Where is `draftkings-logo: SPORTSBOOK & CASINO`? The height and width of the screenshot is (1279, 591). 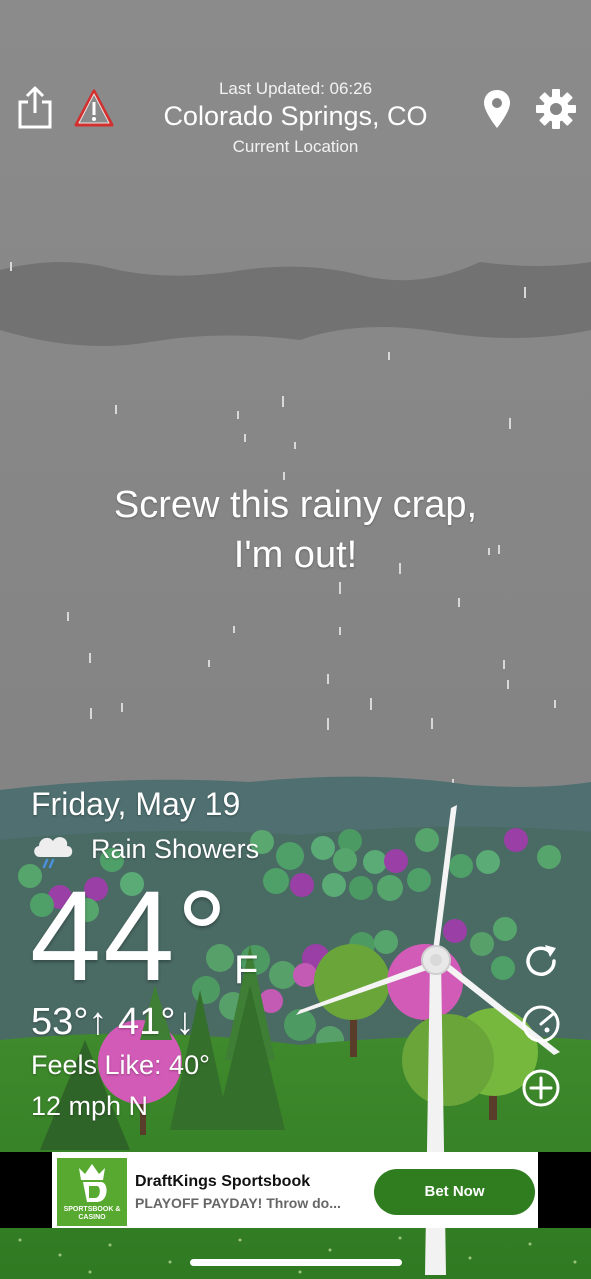 draftkings-logo: SPORTSBOOK & CASINO is located at coordinates (92, 1192).